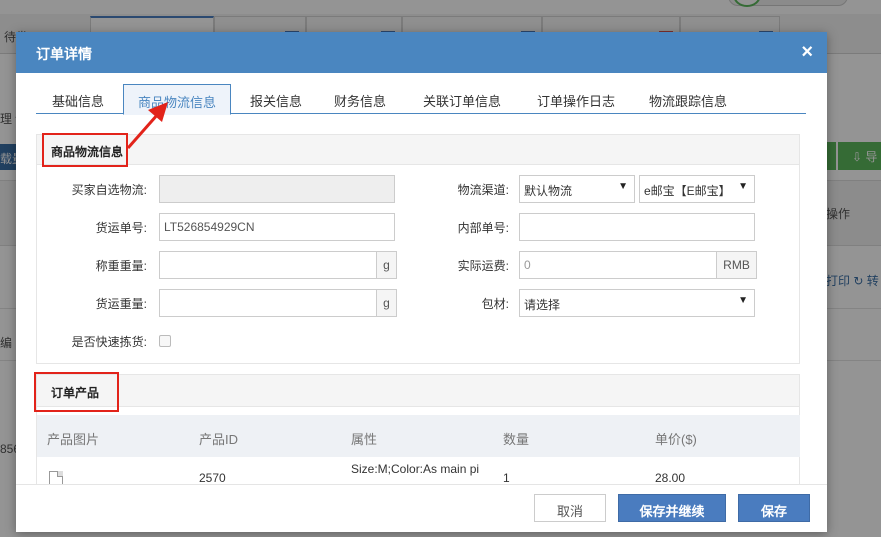  I want to click on column-header-image: 产品图片, so click(73, 439).